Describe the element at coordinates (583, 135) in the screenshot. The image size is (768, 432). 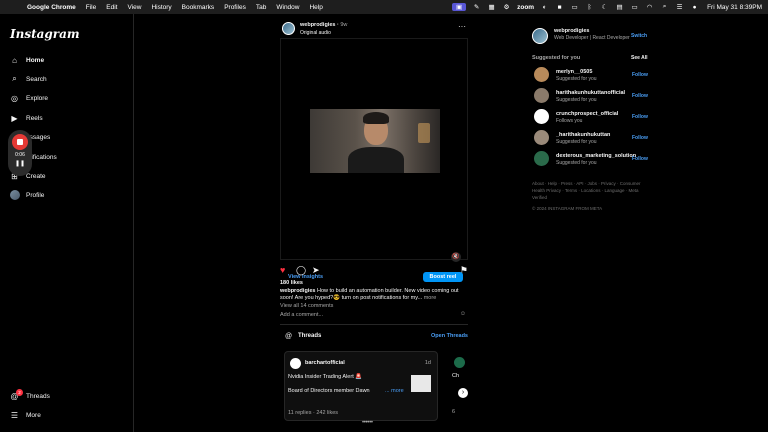
I see `suggestion-name: _harithakunhukuttan` at that location.